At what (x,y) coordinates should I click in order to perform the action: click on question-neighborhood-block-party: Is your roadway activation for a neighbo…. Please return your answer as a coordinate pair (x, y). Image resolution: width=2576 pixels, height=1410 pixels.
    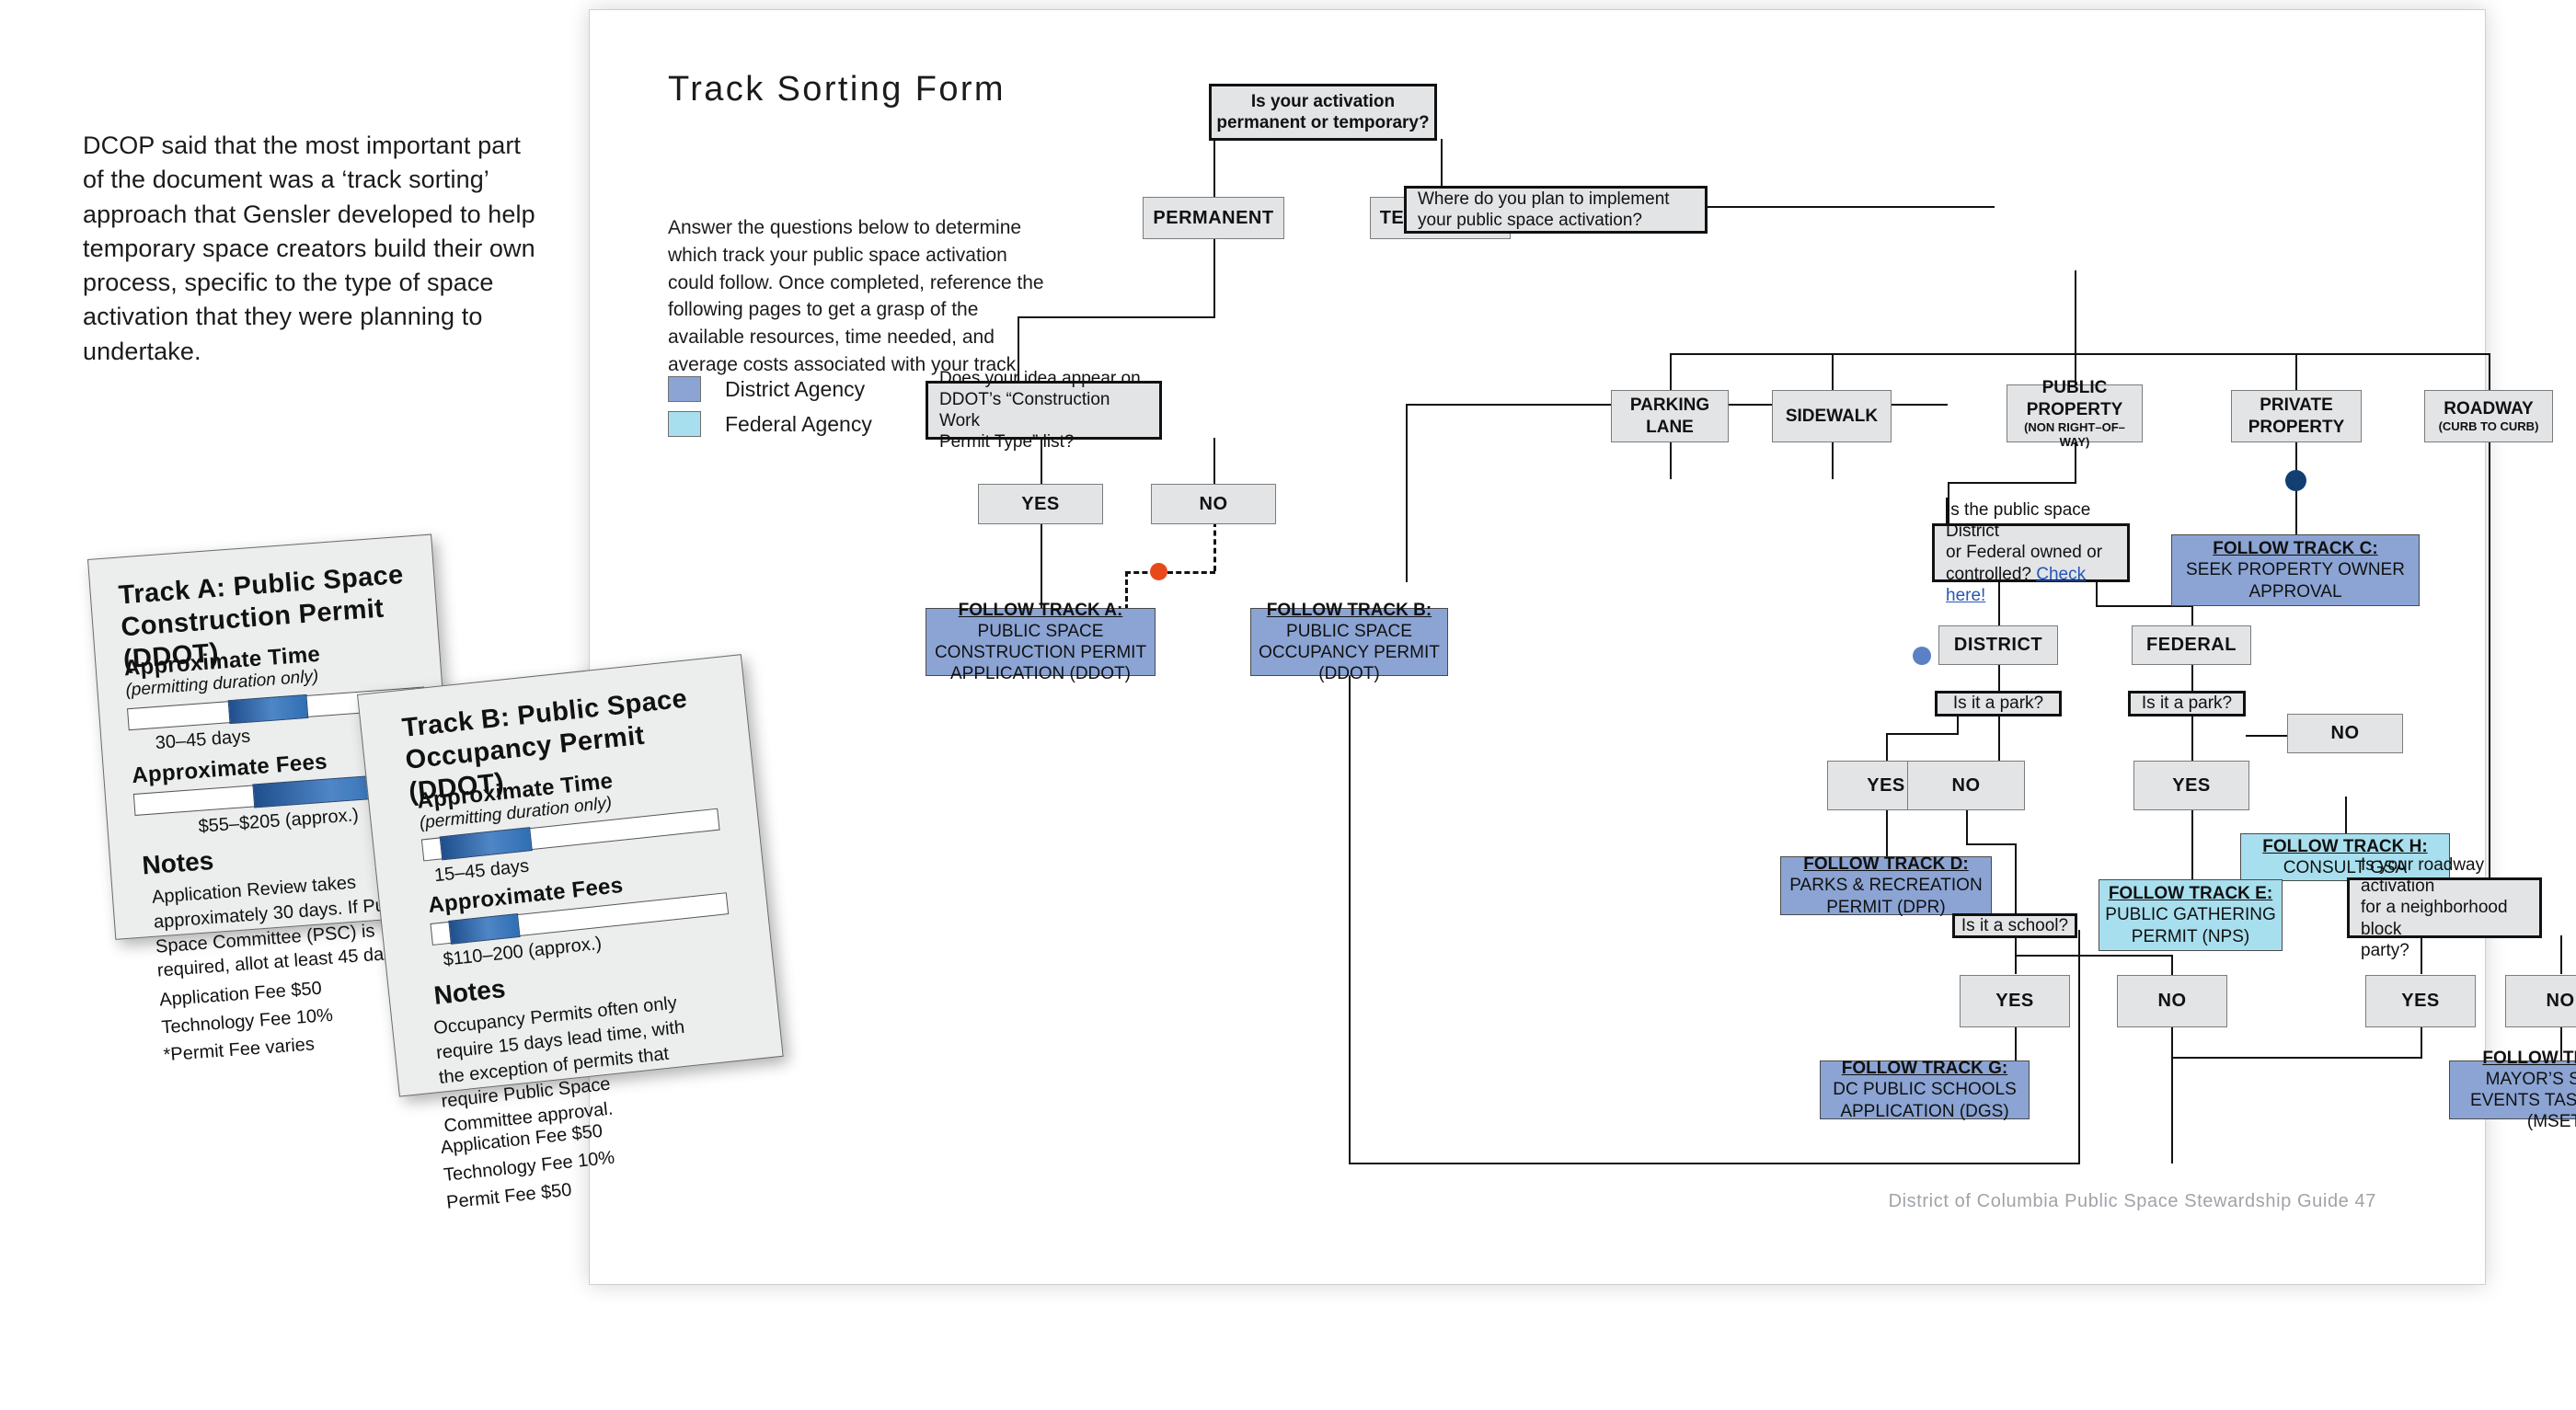
    Looking at the image, I should click on (2444, 907).